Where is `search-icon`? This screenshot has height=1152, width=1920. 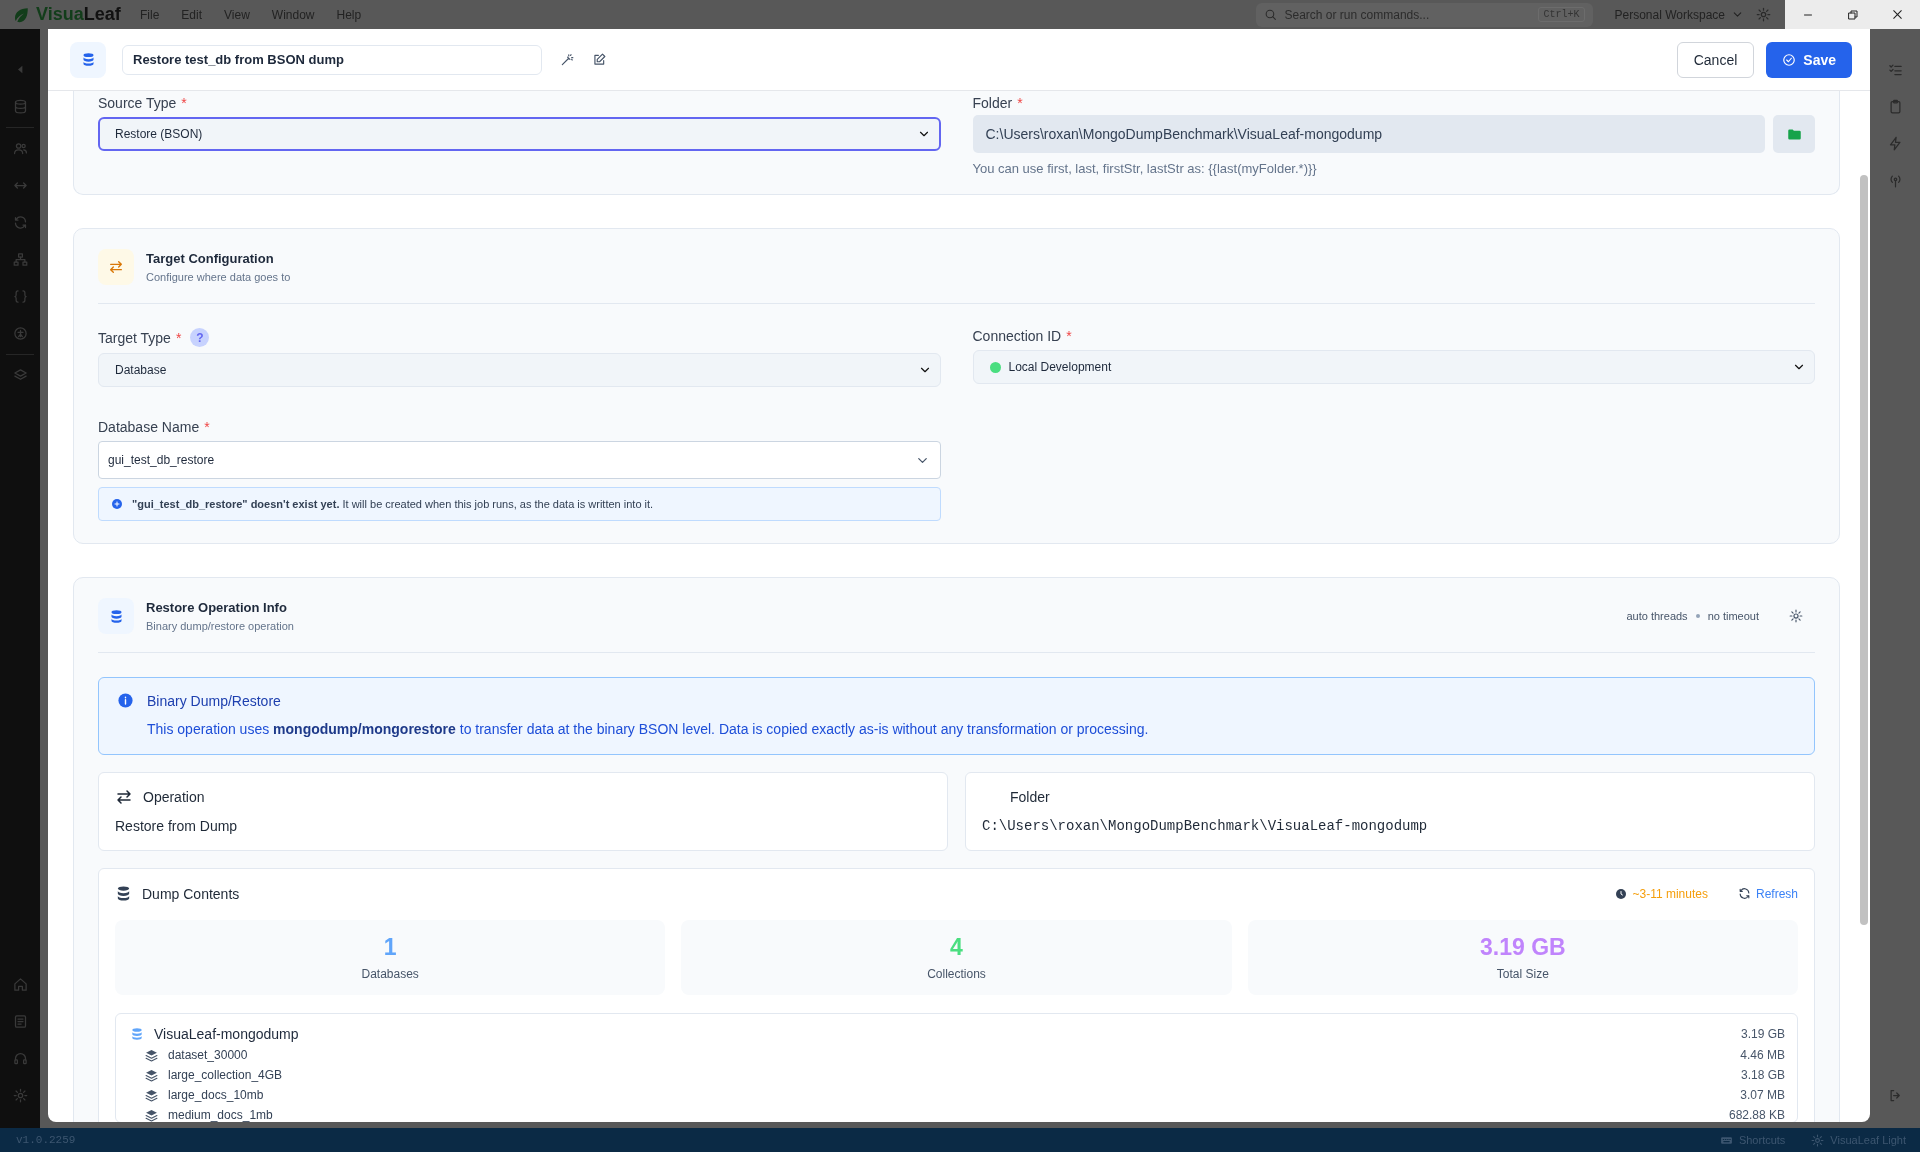
search-icon is located at coordinates (1270, 14).